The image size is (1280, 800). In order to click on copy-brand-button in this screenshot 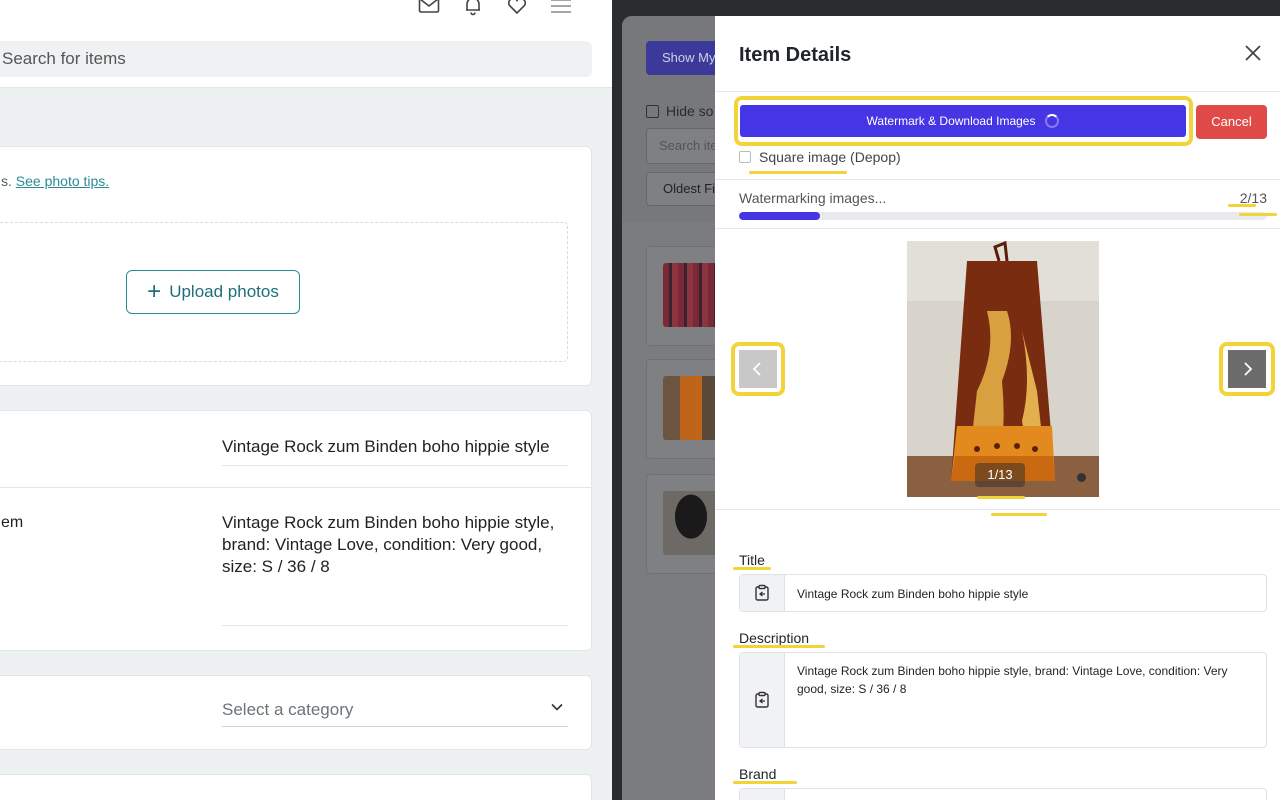, I will do `click(762, 794)`.